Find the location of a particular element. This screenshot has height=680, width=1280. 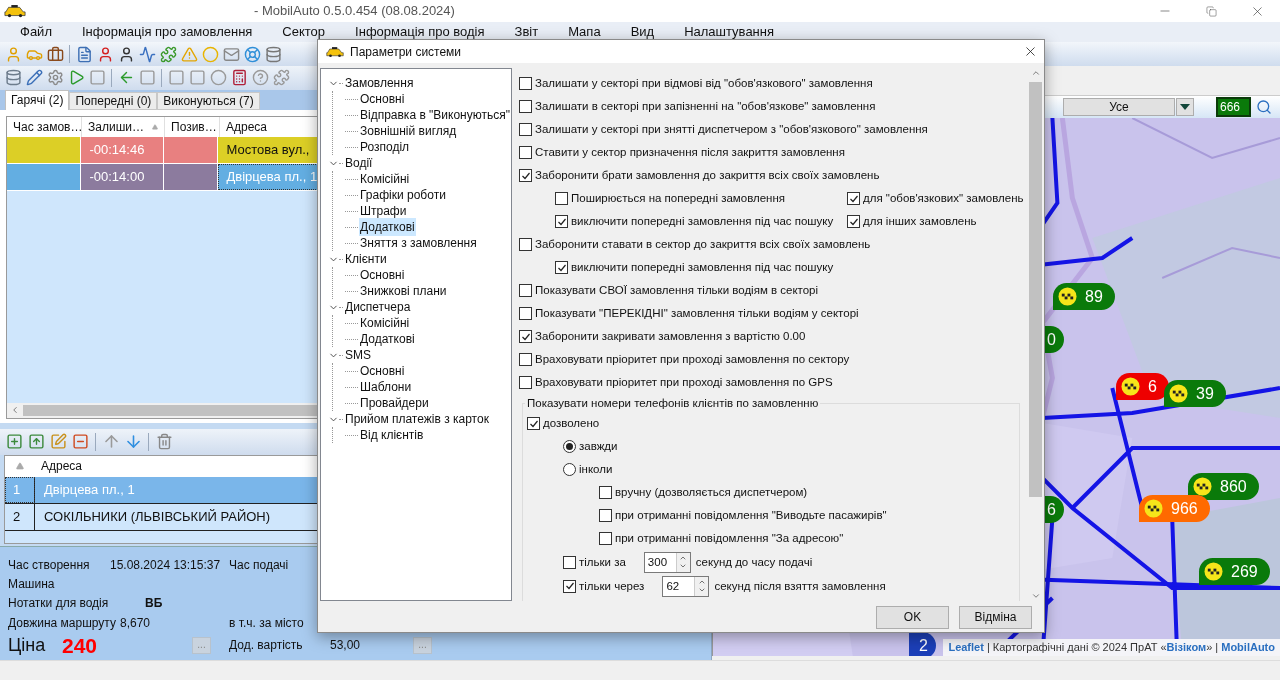

field-label: Нотатки для водія is located at coordinates (59, 604).